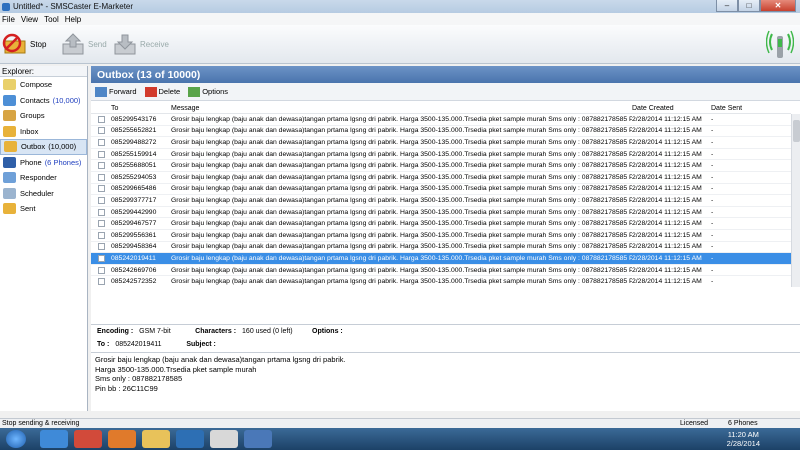 The image size is (800, 450). What do you see at coordinates (749, 6) in the screenshot?
I see `maximize-button: □` at bounding box center [749, 6].